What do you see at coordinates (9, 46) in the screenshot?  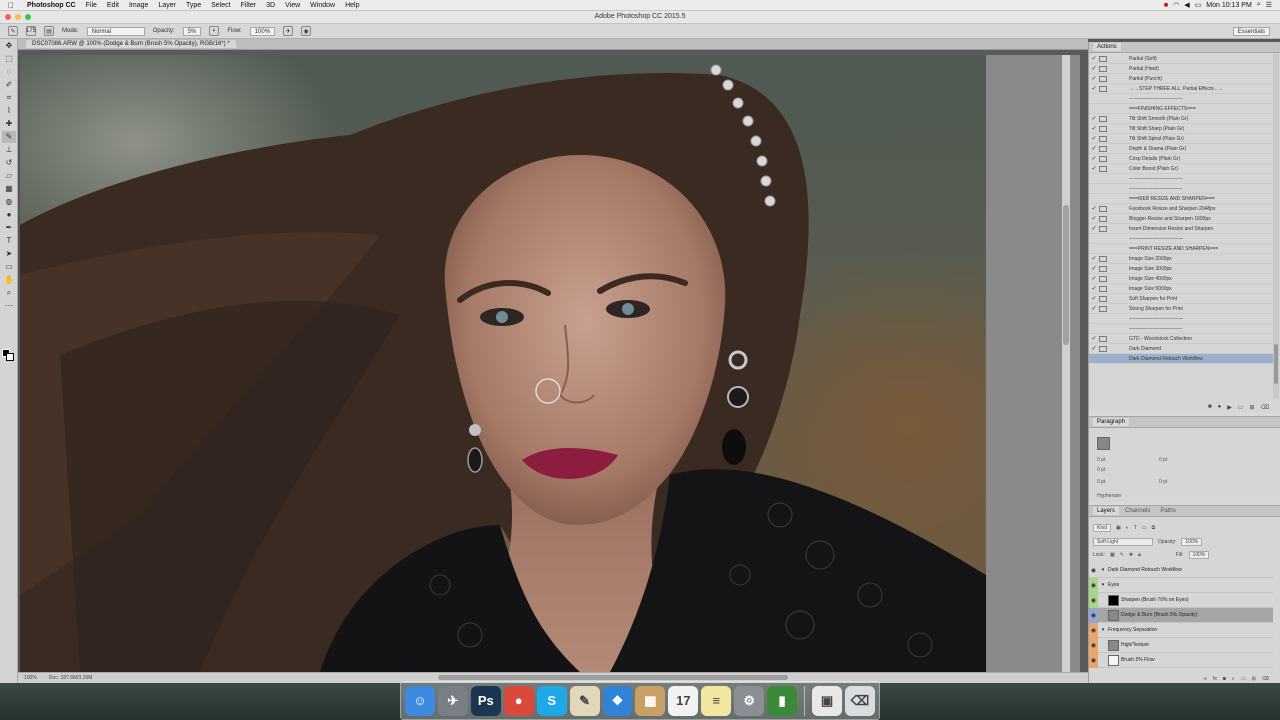 I see `move-tool-icon: ✥` at bounding box center [9, 46].